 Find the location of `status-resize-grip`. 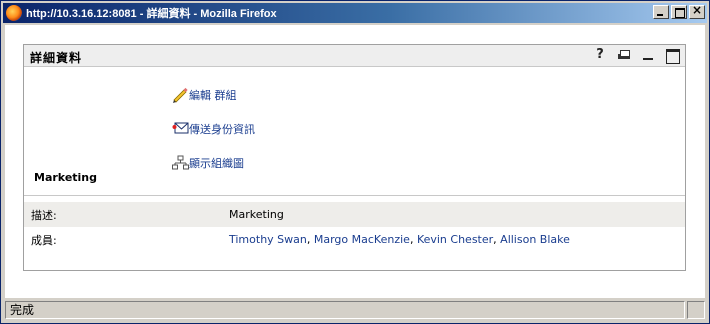

status-resize-grip is located at coordinates (696, 310).